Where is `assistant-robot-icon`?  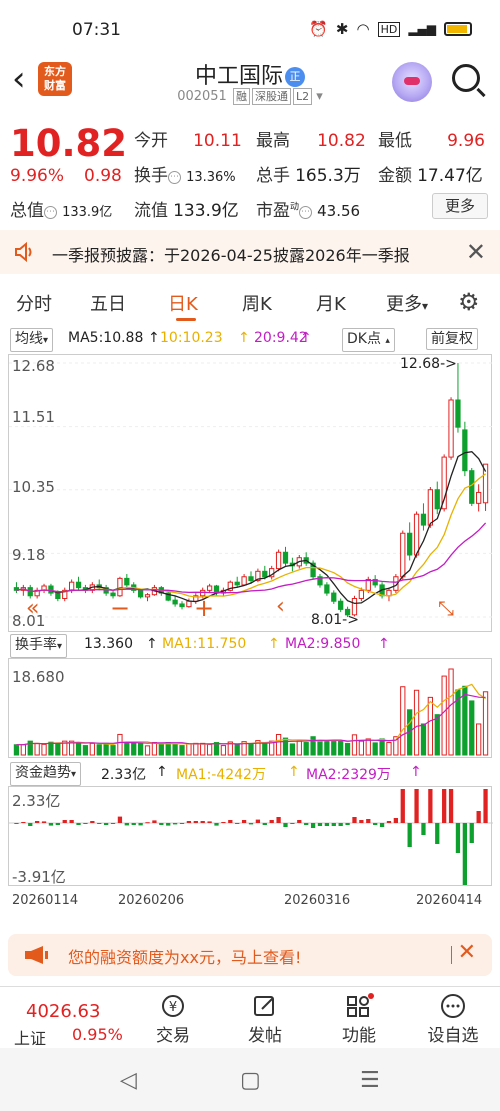 assistant-robot-icon is located at coordinates (412, 82).